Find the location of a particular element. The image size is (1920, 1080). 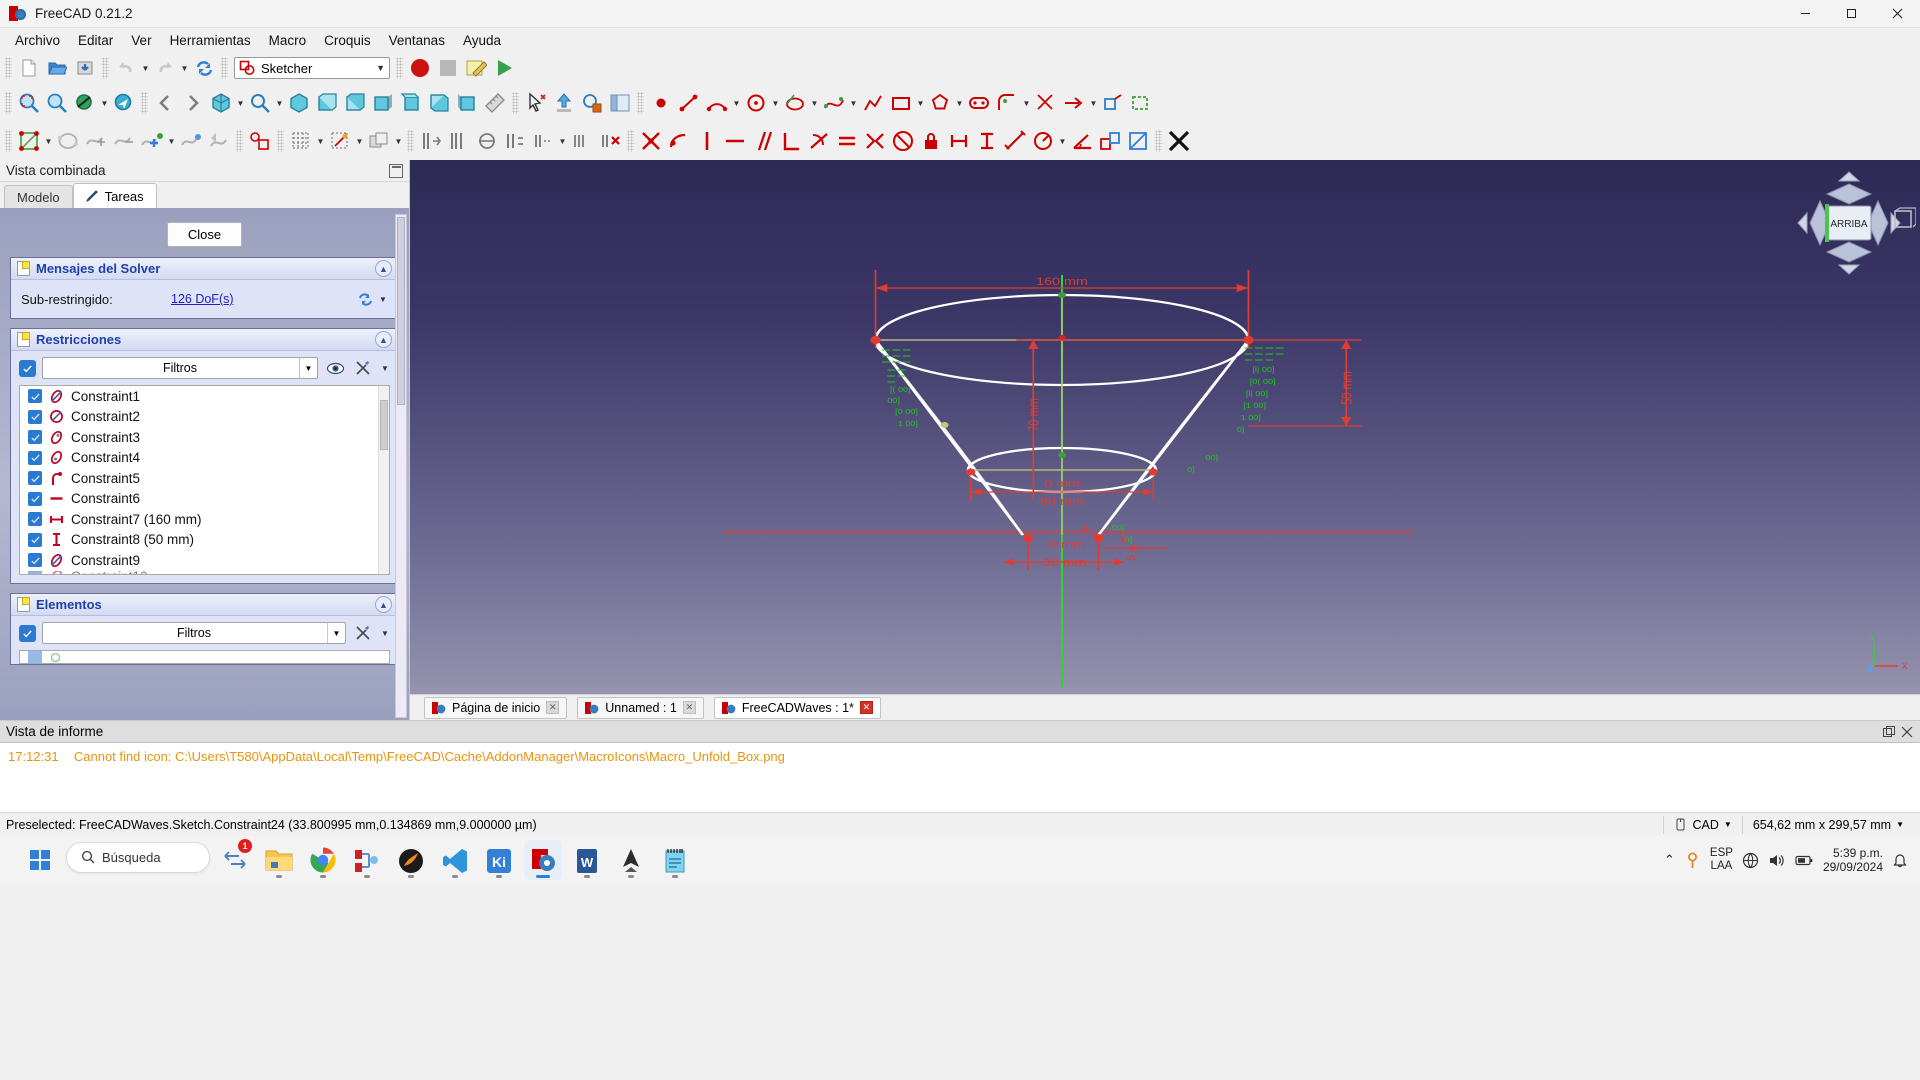

merge-sketch-icon is located at coordinates (124, 141).